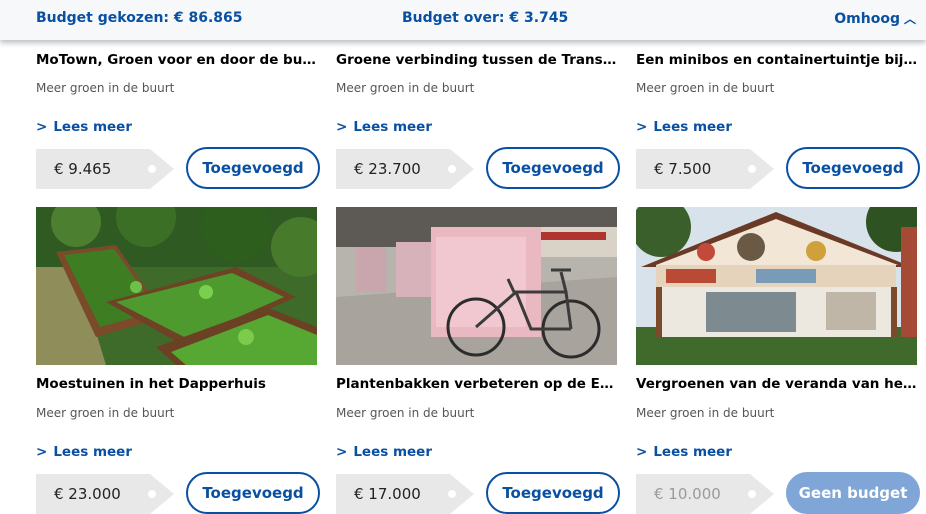 The image size is (926, 514). I want to click on price-value: € 9.465, so click(83, 169).